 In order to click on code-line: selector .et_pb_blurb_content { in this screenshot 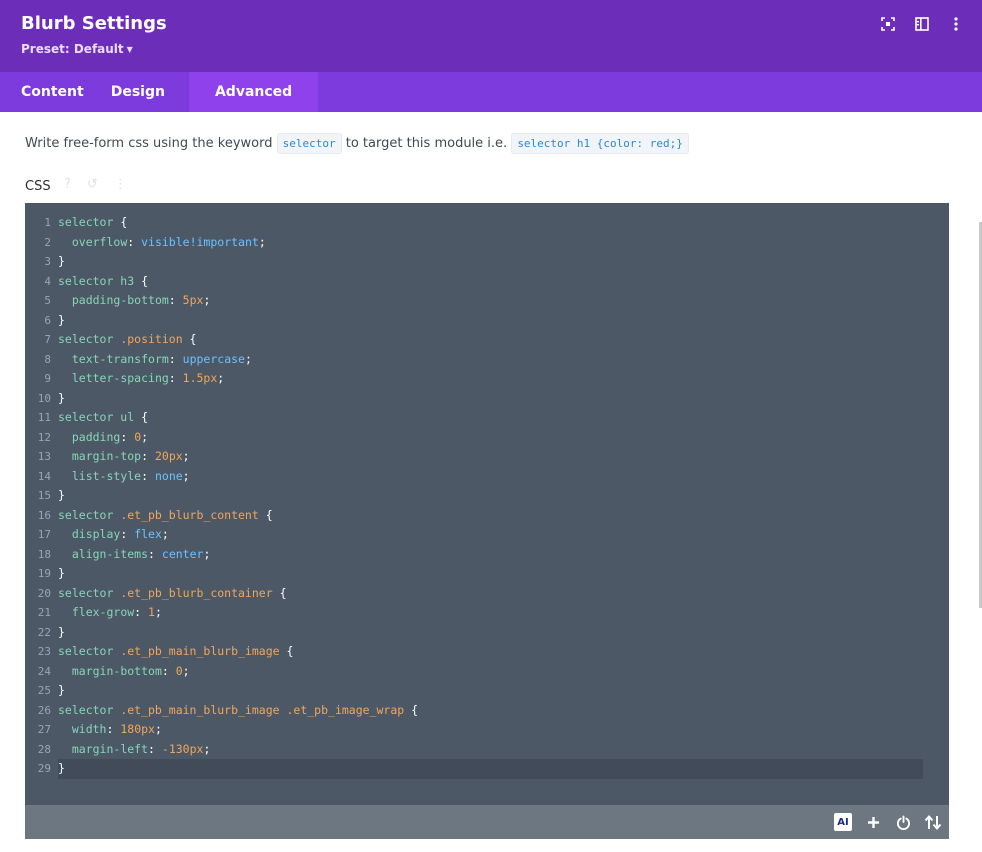, I will do `click(490, 516)`.